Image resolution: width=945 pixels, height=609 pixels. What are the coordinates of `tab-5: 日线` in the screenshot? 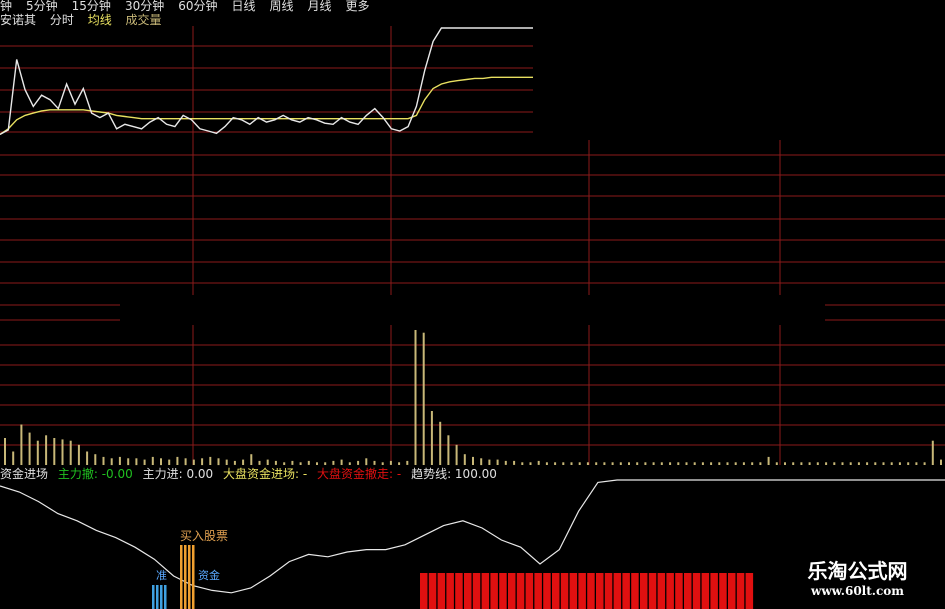 It's located at (244, 6).